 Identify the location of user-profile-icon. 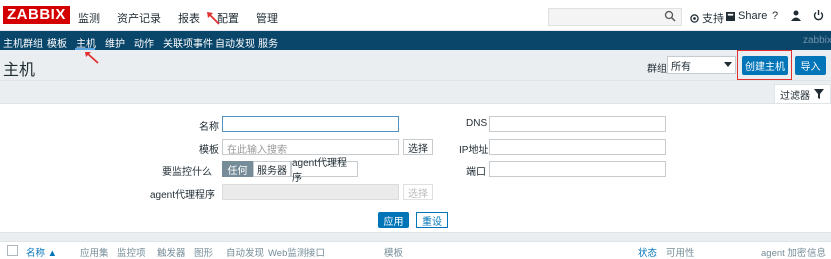
(796, 15).